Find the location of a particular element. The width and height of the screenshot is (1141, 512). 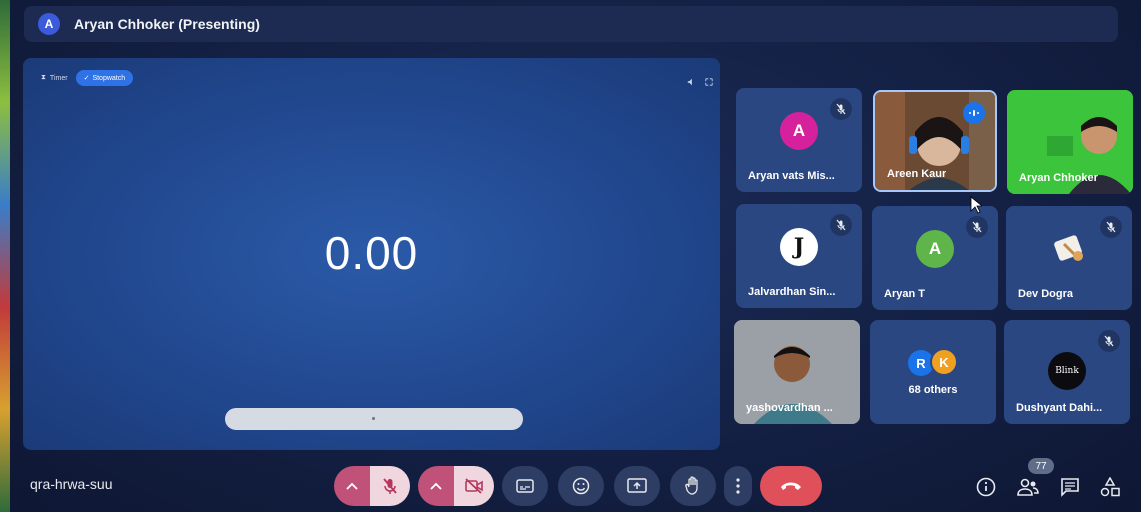

sound-icon is located at coordinates (691, 83).